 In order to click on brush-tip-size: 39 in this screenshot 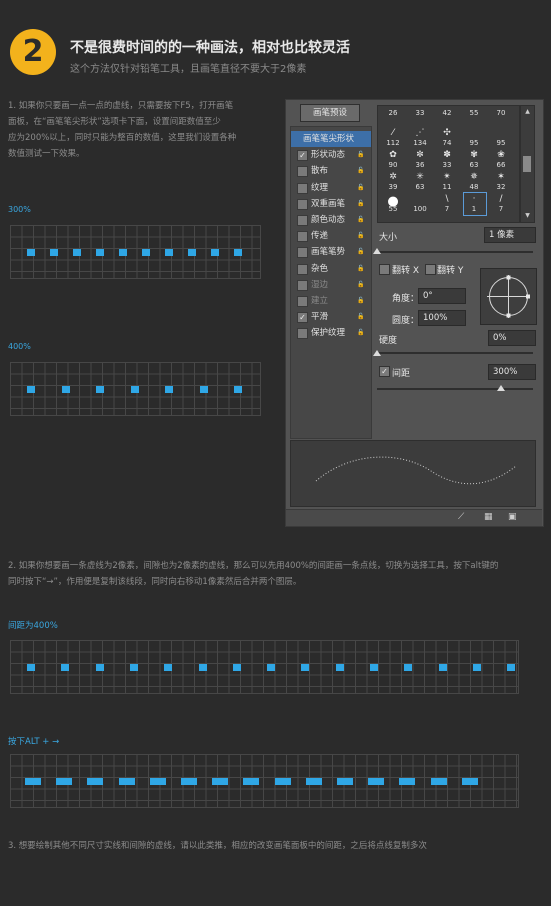, I will do `click(393, 187)`.